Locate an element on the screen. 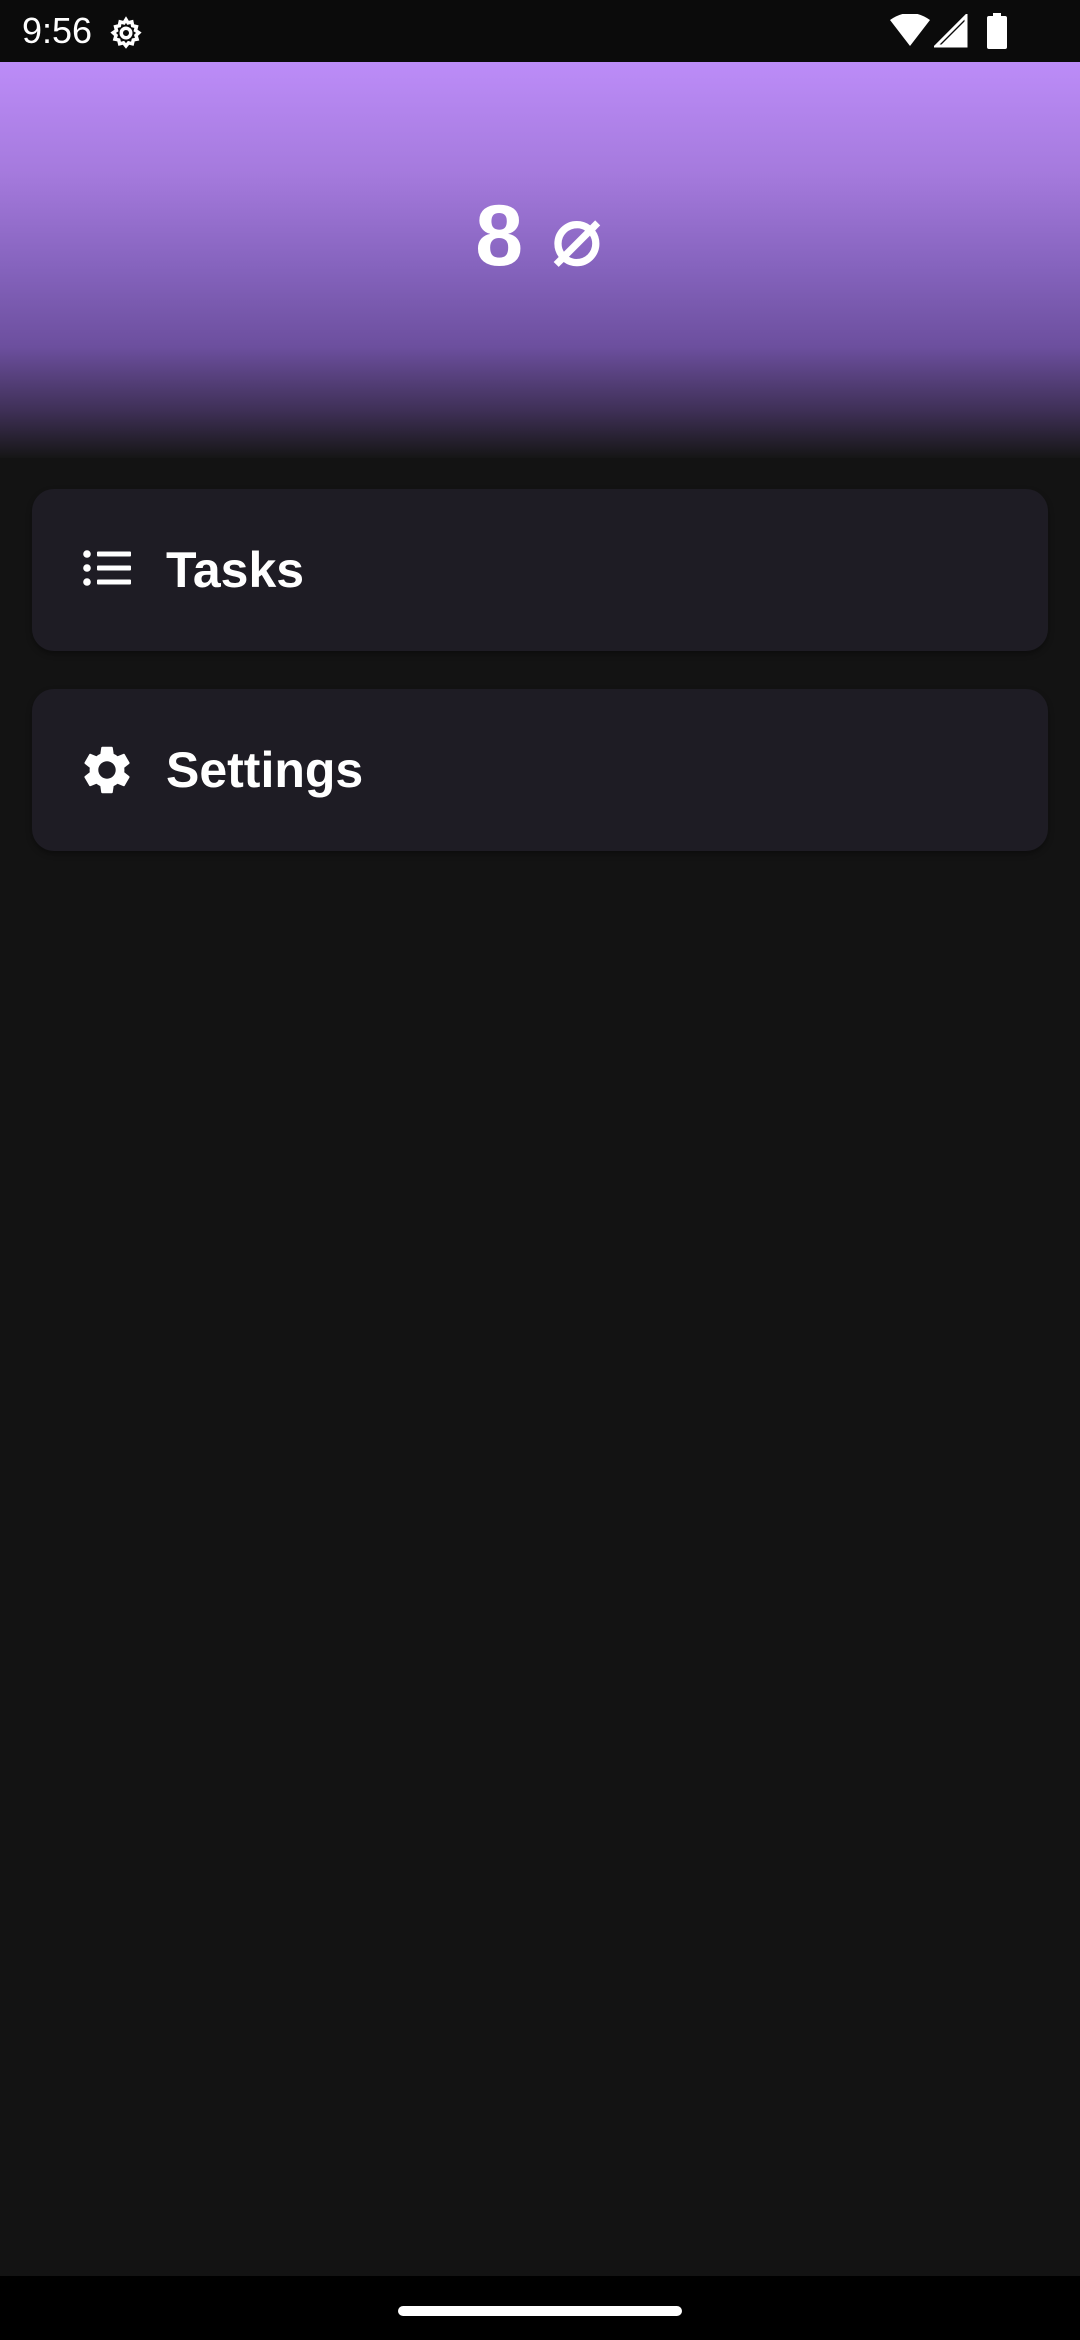 This screenshot has height=2340, width=1080. battery-icon is located at coordinates (997, 31).